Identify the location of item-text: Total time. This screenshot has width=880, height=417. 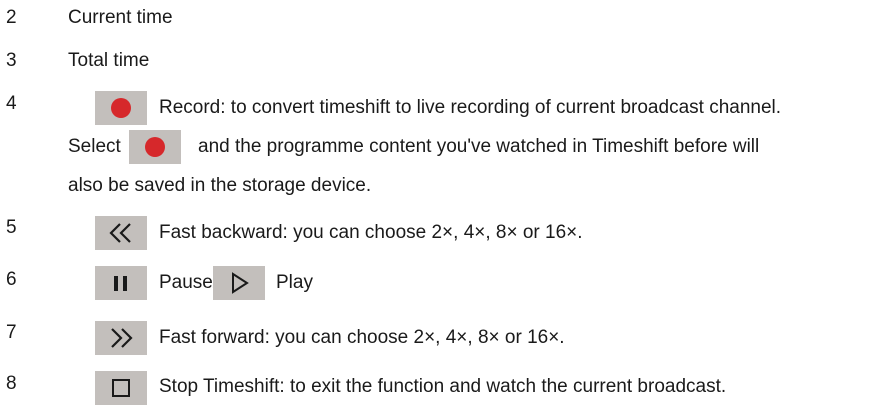
(109, 60).